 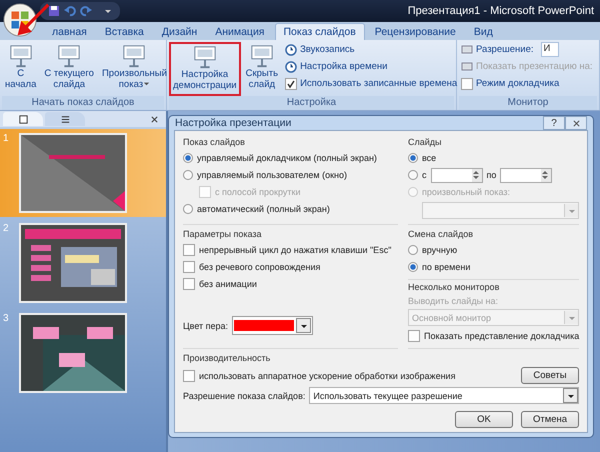 I want to click on checkbox-label: Режим докладчика, so click(x=518, y=83).